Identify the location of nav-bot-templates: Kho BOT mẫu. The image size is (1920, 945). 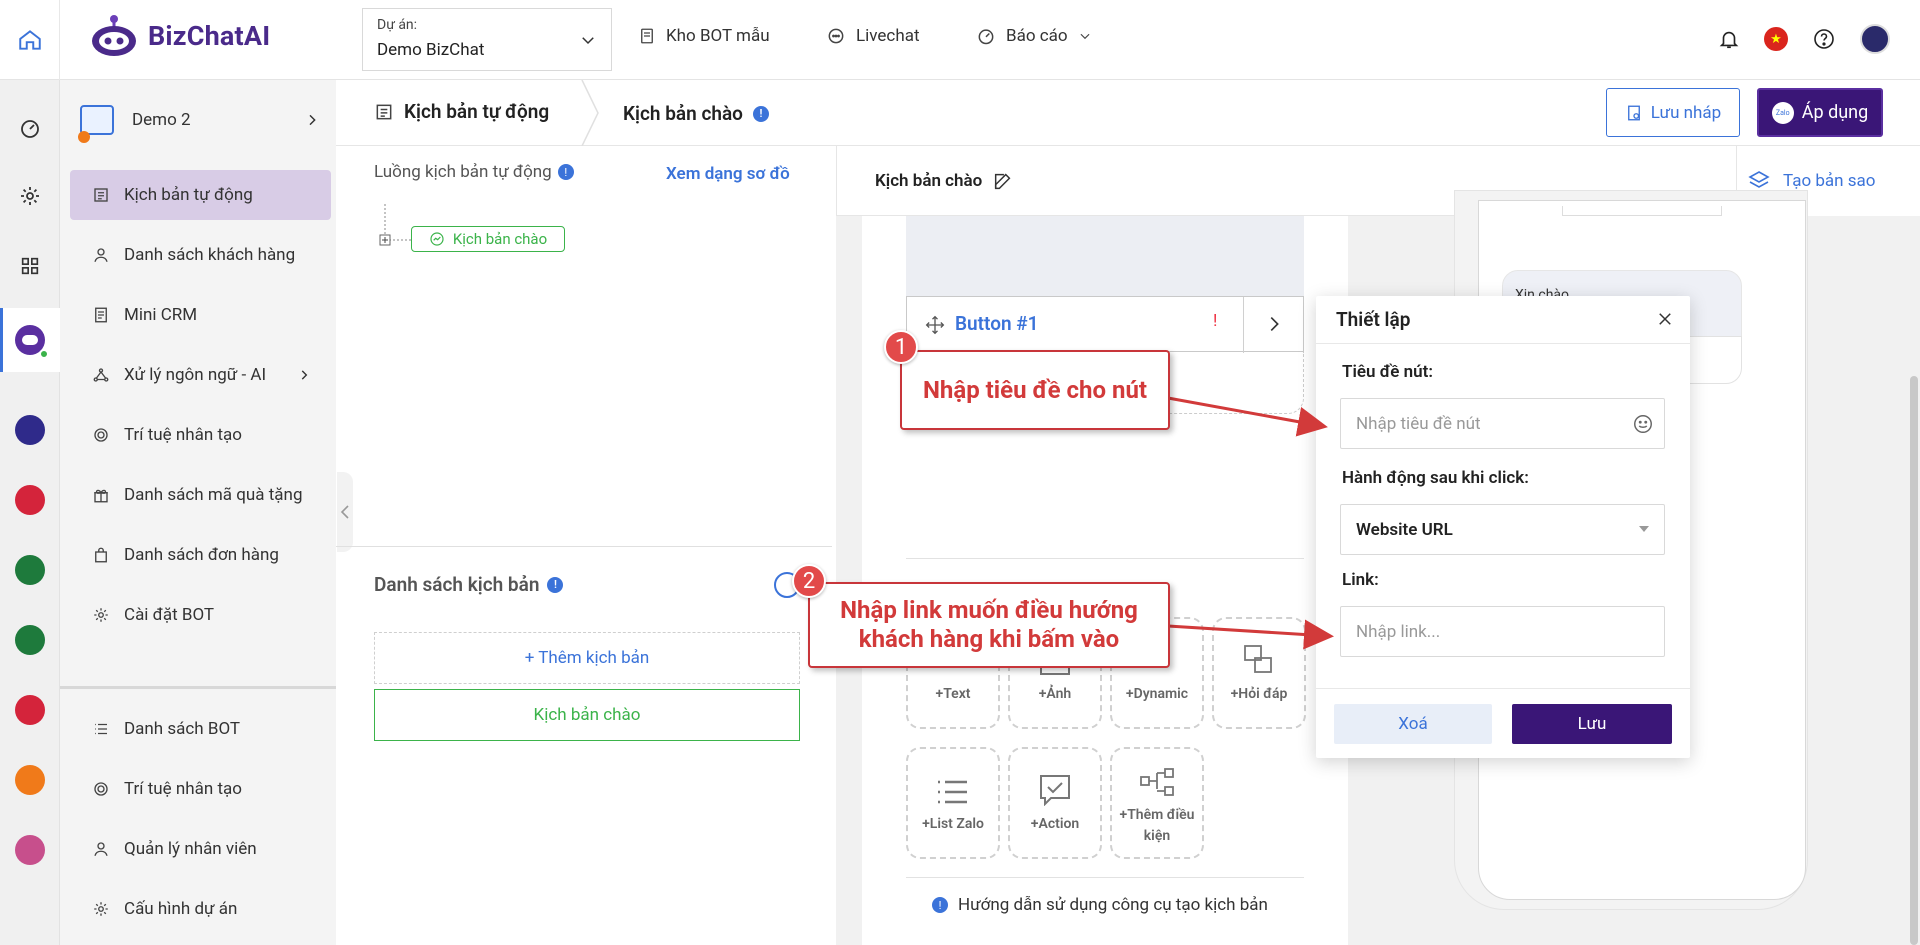
(704, 36).